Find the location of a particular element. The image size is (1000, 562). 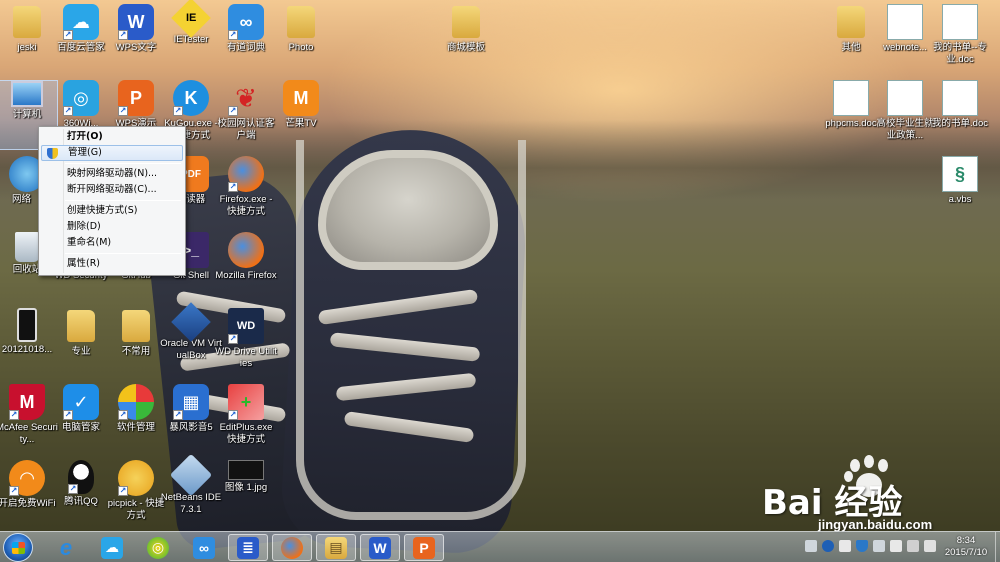

desktop-icon-avbs: § a.vbs is located at coordinates (960, 191).